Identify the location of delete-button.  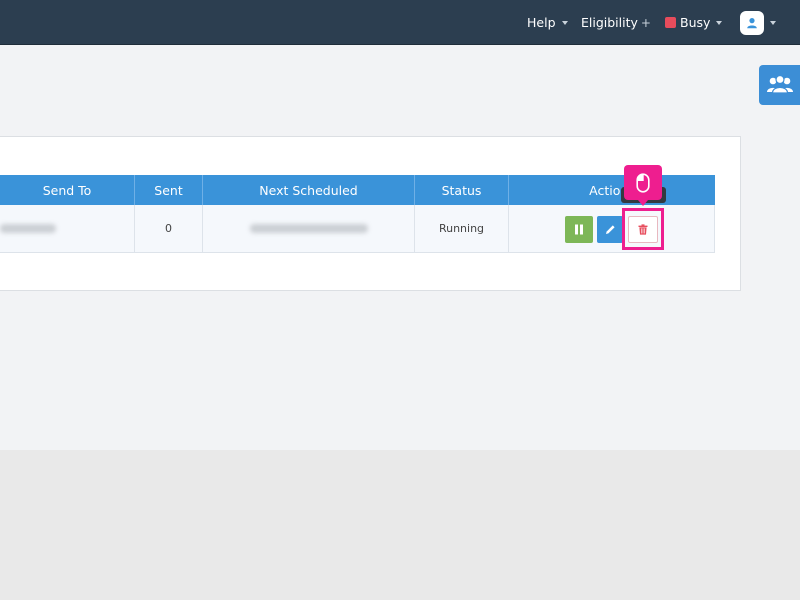
(643, 229).